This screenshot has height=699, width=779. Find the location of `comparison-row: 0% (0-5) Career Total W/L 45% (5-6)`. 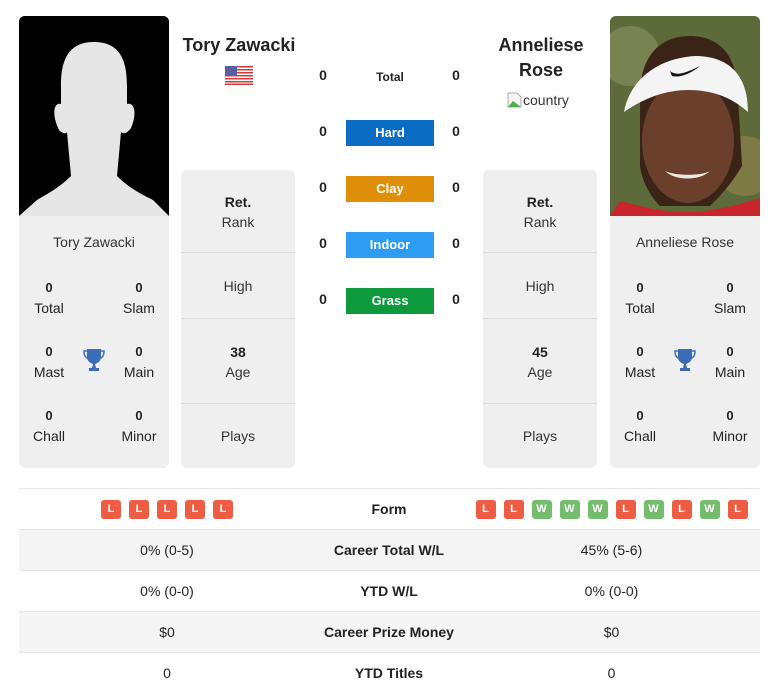

comparison-row: 0% (0-5) Career Total W/L 45% (5-6) is located at coordinates (389, 549).